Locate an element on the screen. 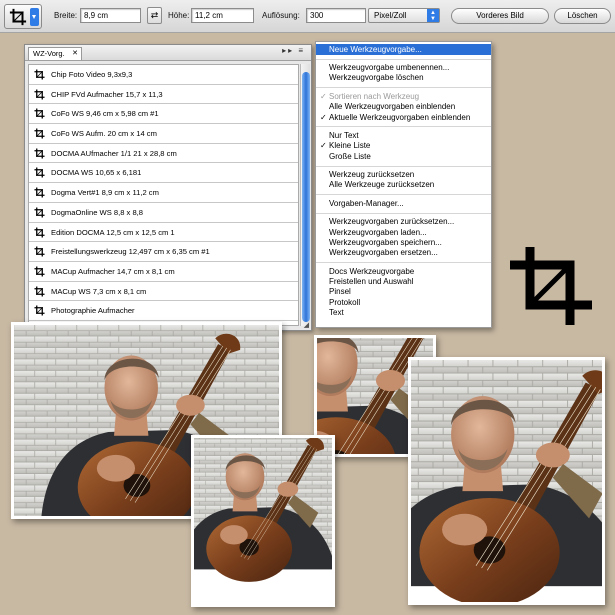 The width and height of the screenshot is (615, 615). menu-item-label: Werkzeug zurücksetzen is located at coordinates (372, 175).